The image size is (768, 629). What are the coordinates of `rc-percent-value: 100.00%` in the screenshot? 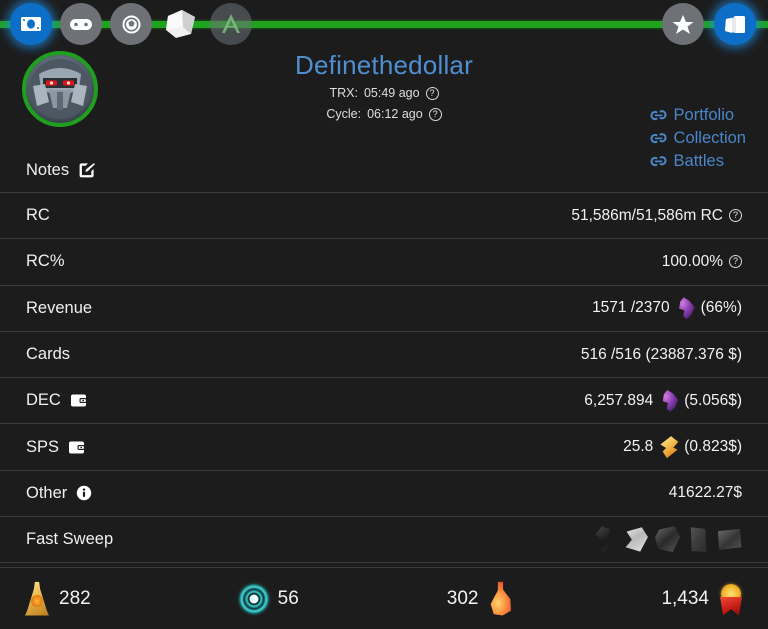 It's located at (692, 261).